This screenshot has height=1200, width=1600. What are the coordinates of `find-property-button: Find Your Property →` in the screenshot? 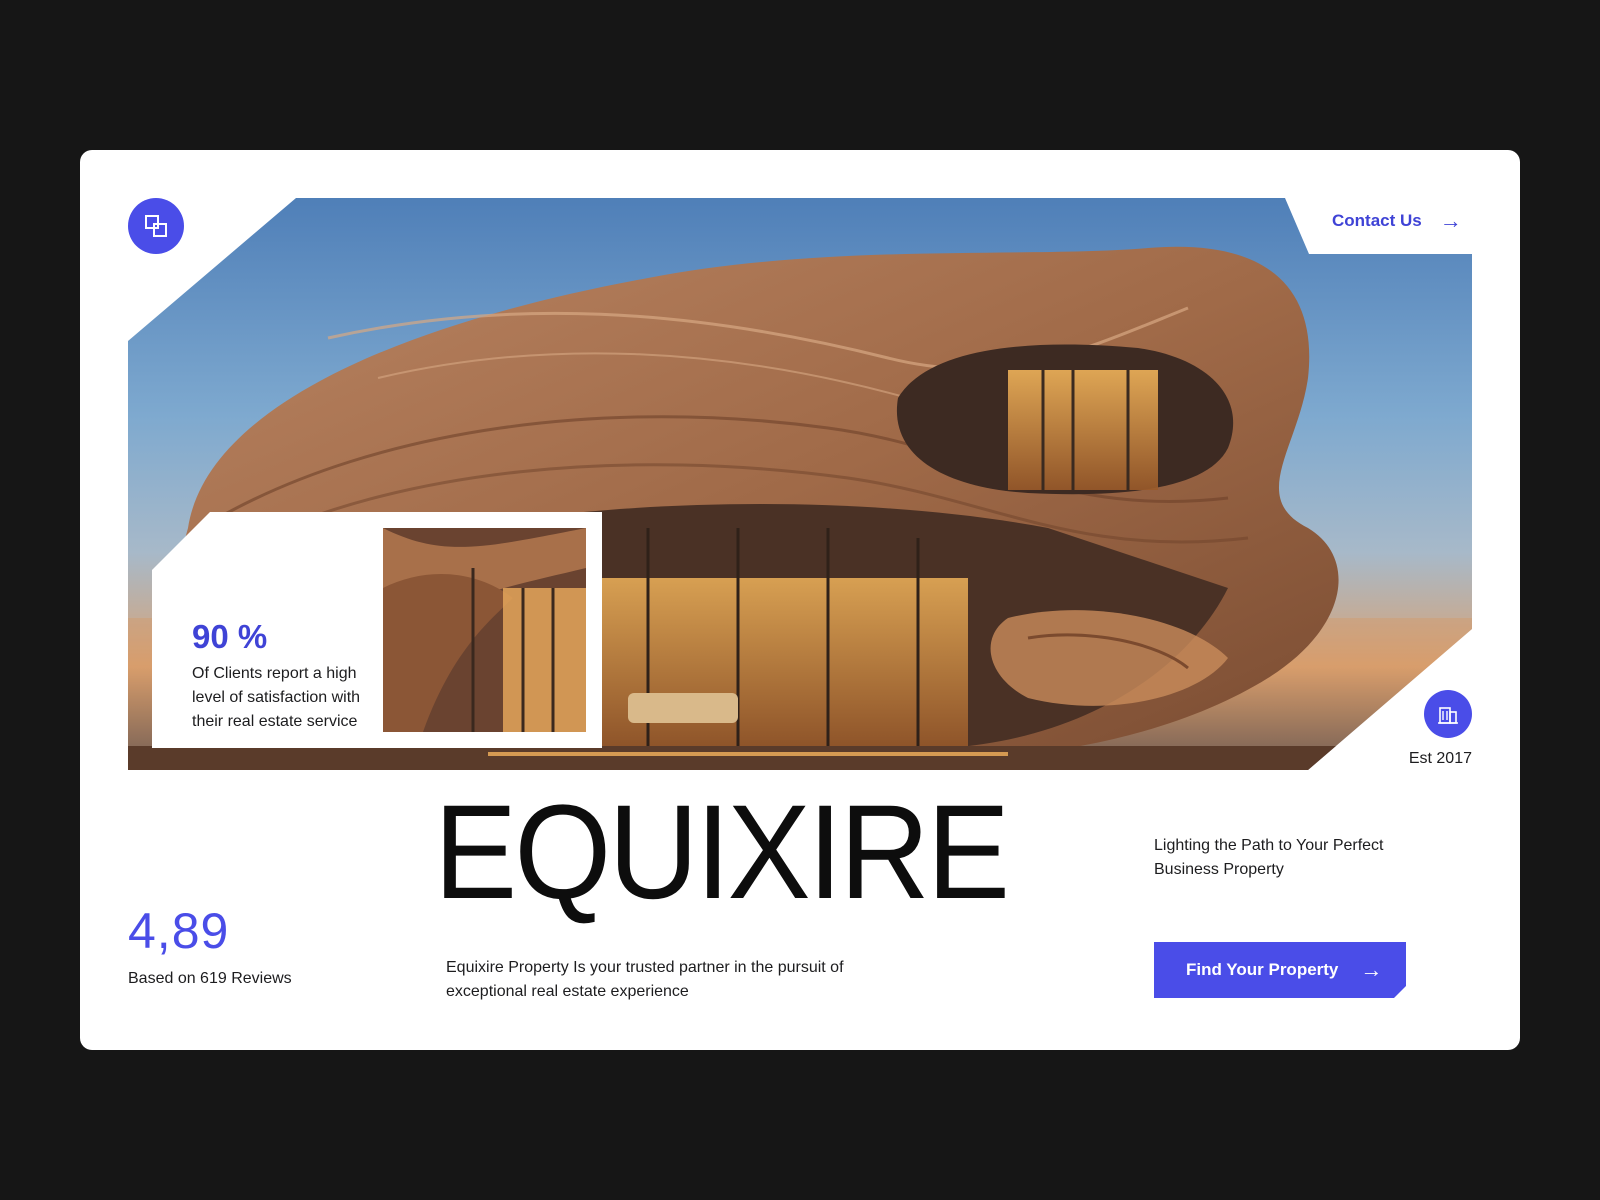 It's located at (1280, 970).